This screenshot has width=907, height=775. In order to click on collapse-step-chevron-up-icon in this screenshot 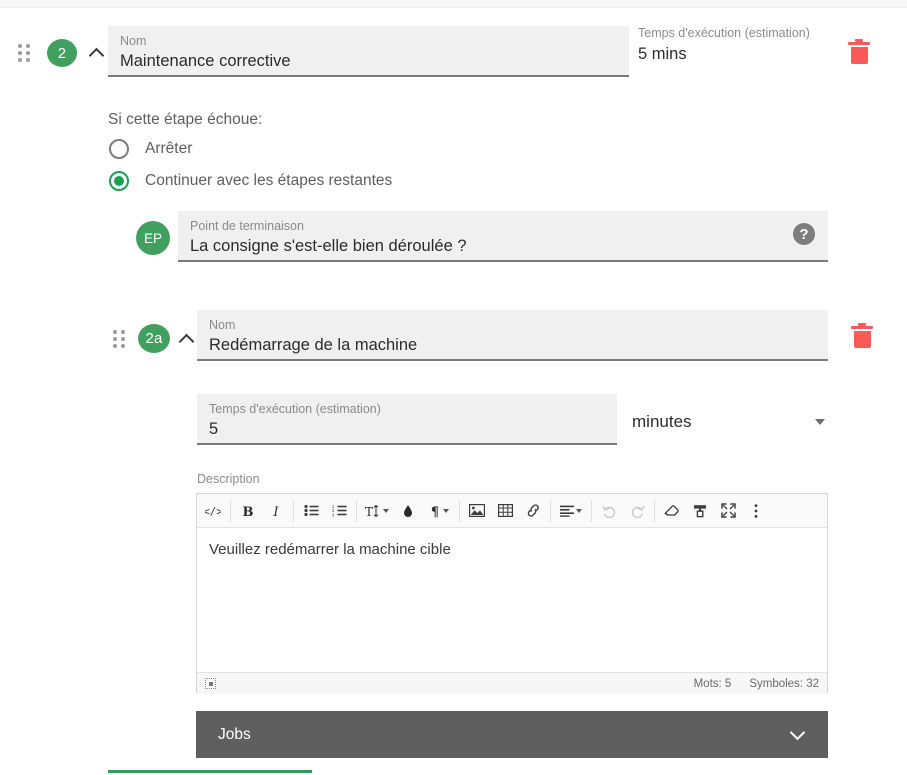, I will do `click(96, 53)`.